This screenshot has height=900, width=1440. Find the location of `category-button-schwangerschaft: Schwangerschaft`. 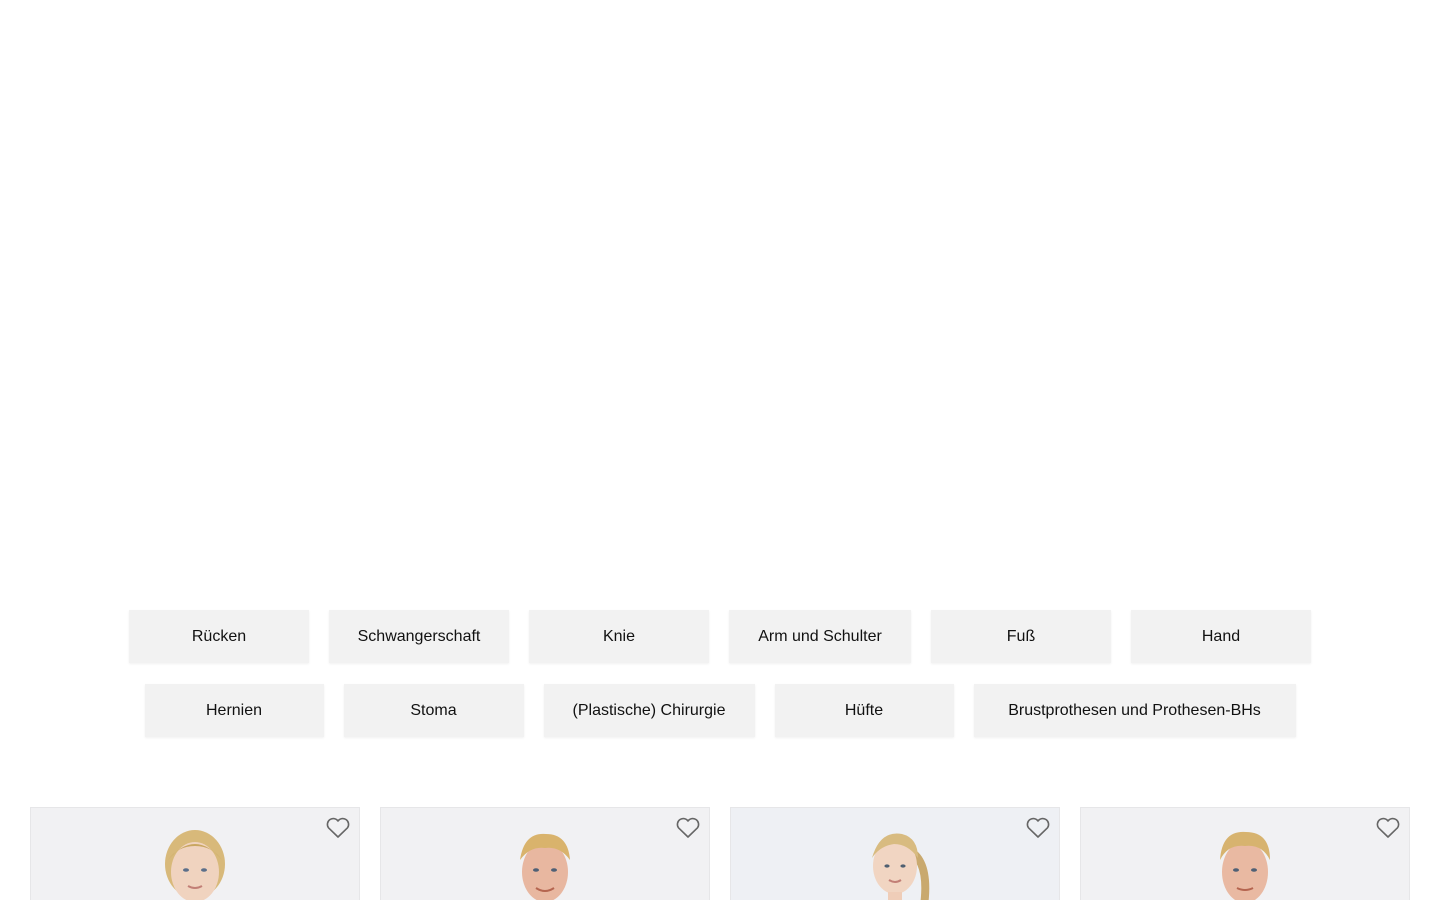

category-button-schwangerschaft: Schwangerschaft is located at coordinates (419, 636).